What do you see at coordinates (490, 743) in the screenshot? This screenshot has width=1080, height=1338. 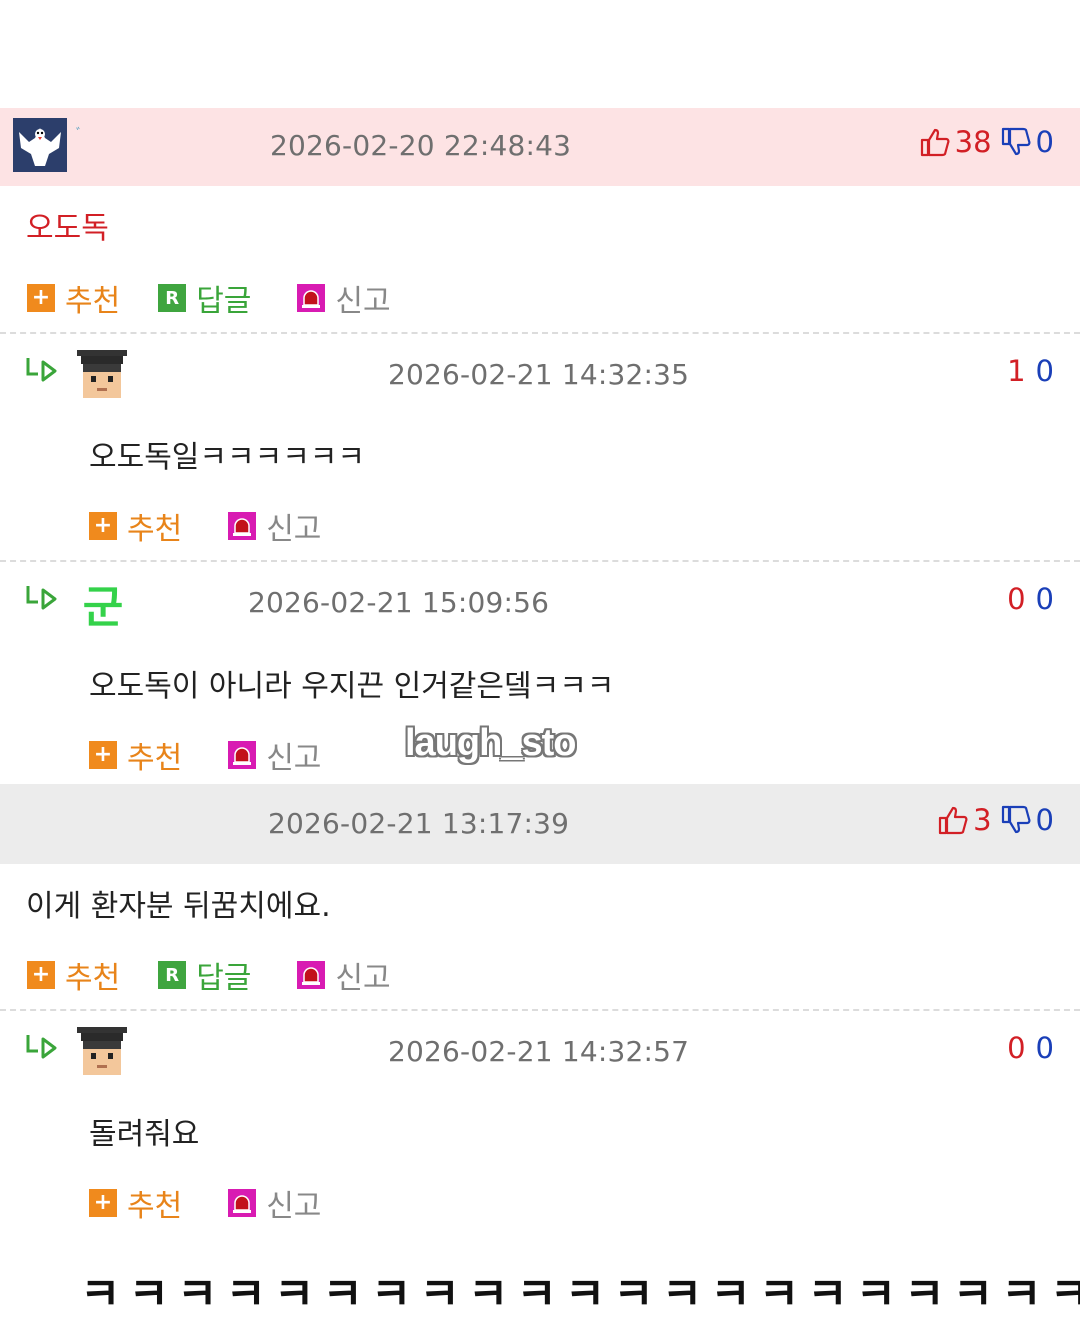 I see `watermark: laugh_sto` at bounding box center [490, 743].